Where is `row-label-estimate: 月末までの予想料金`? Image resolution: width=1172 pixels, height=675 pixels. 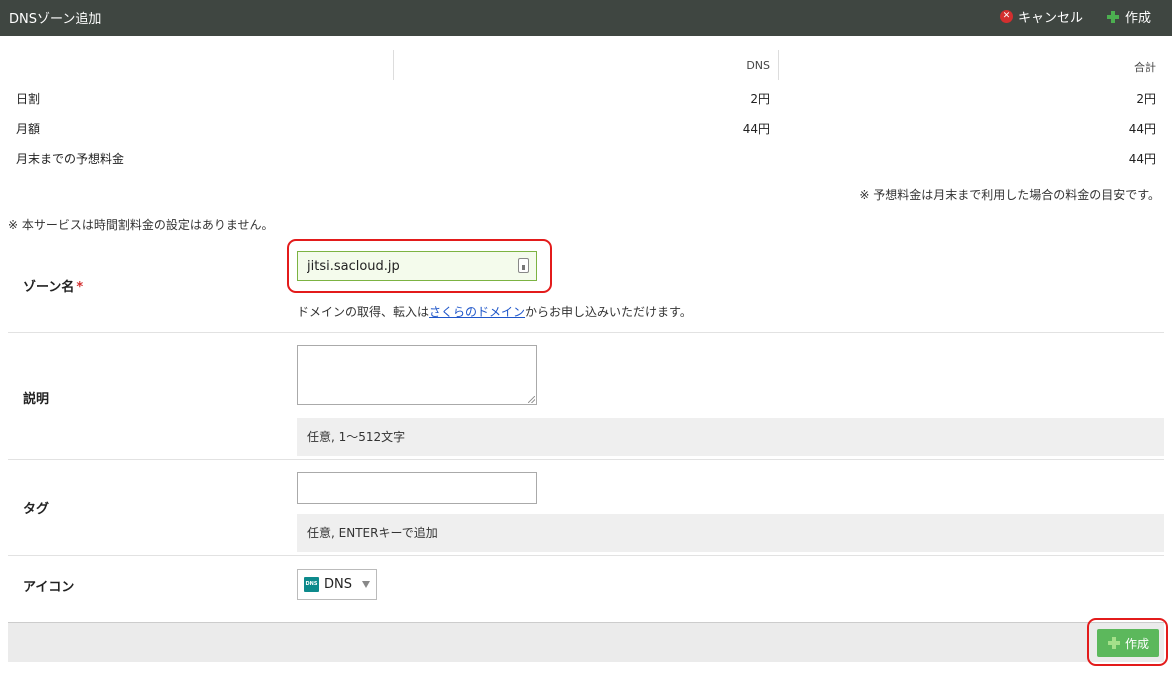 row-label-estimate: 月末までの予想料金 is located at coordinates (70, 159).